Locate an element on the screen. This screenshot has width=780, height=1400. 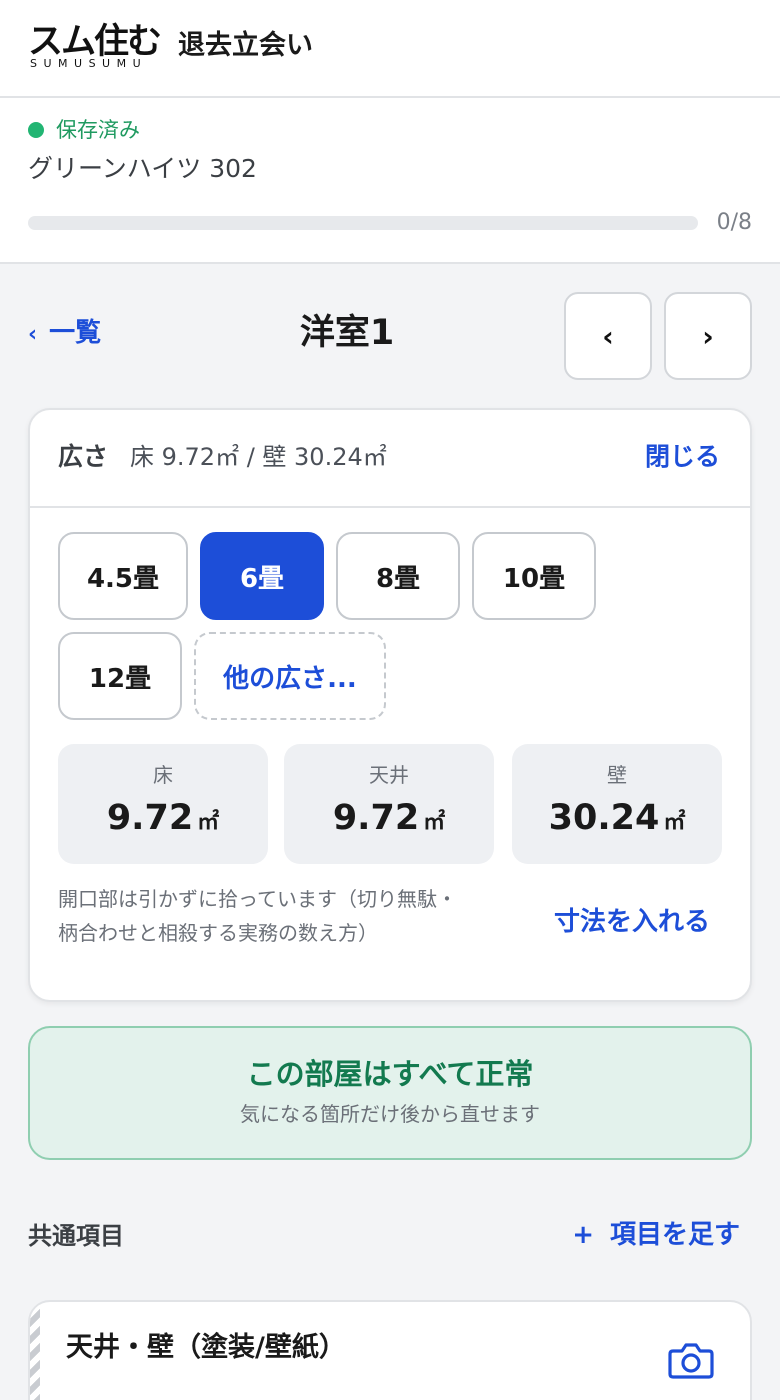
wall-area-value: 30.24 ㎡ is located at coordinates (617, 821).